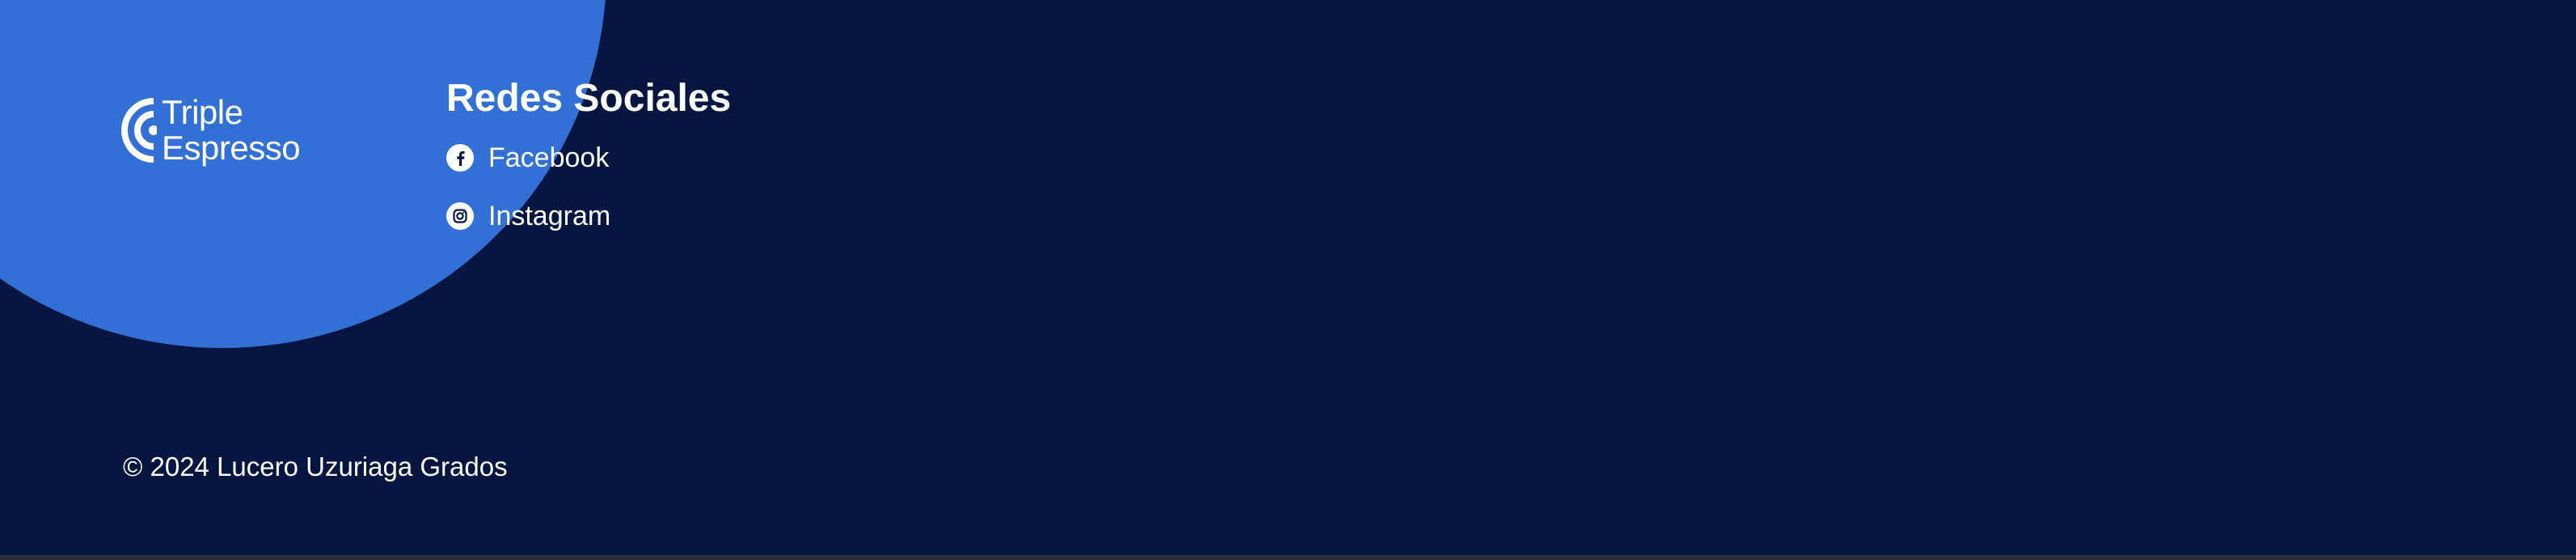  I want to click on page-bottom-edge, so click(1288, 558).